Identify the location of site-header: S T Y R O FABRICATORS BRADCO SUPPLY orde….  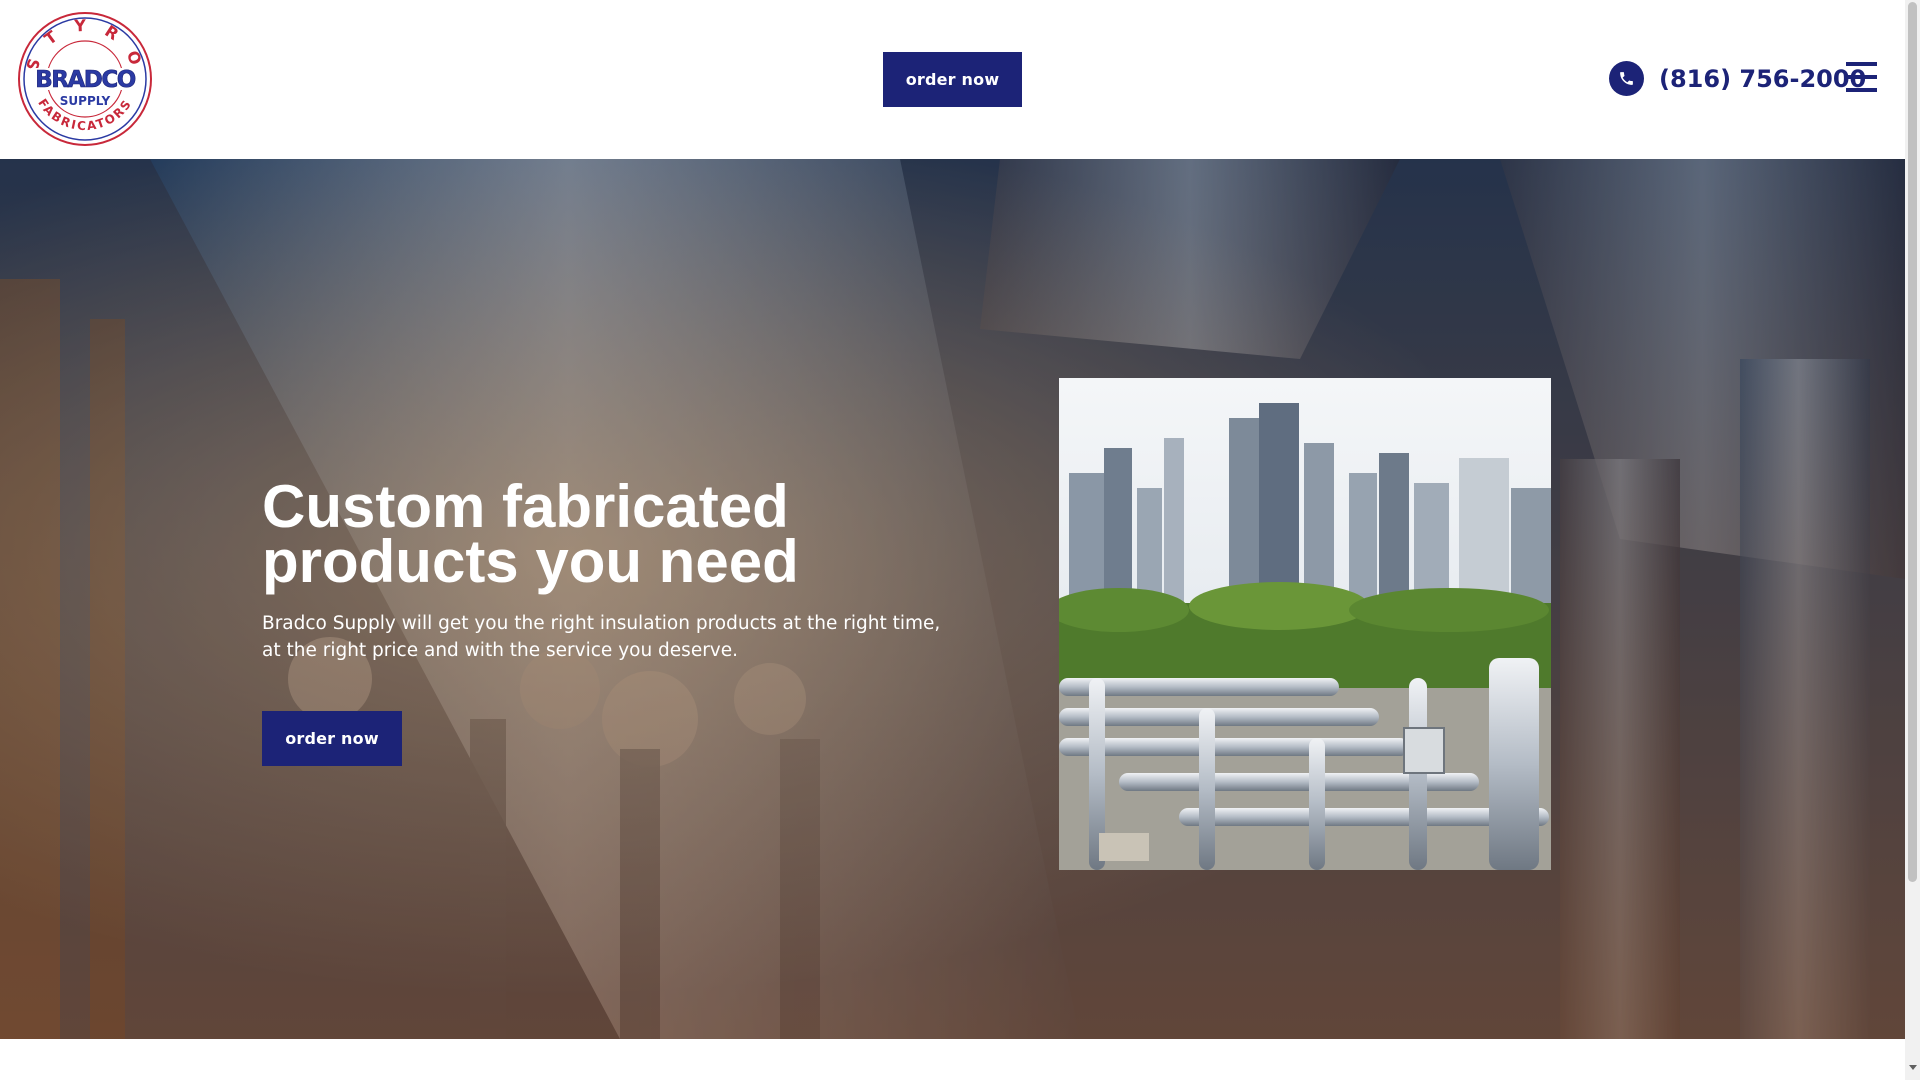
(952, 79).